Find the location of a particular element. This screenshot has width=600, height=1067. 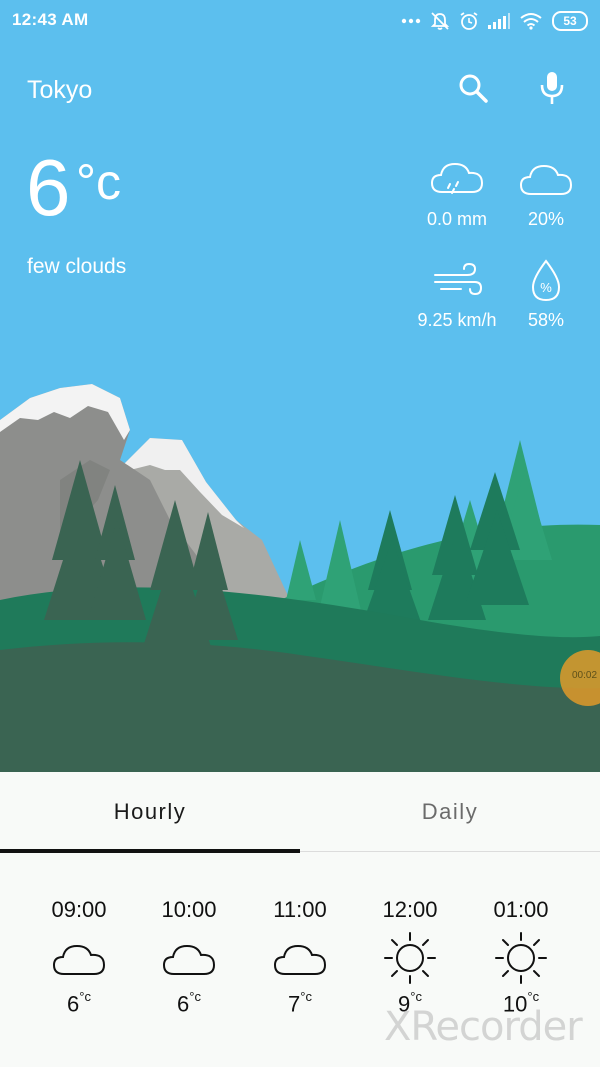

hourly-item: 01:00 10°c is located at coordinates (521, 957).